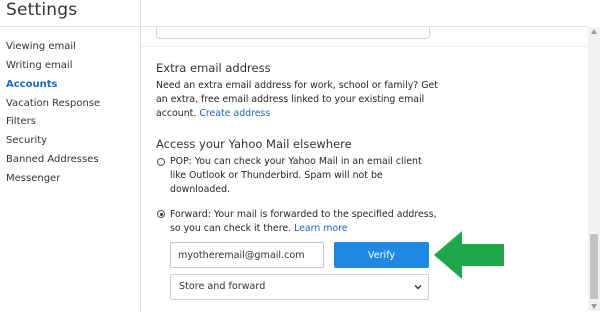 The image size is (600, 312). What do you see at coordinates (381, 255) in the screenshot?
I see `verify-button: Verify` at bounding box center [381, 255].